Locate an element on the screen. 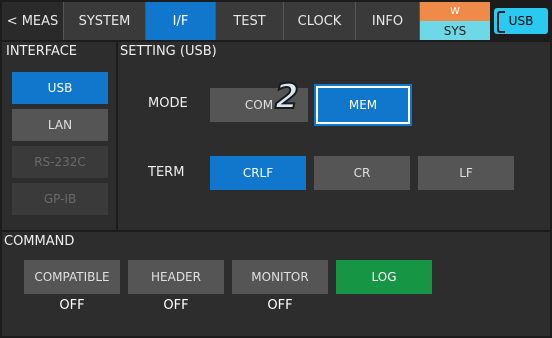 The height and width of the screenshot is (338, 552). command-header-button: HEADER is located at coordinates (176, 277).